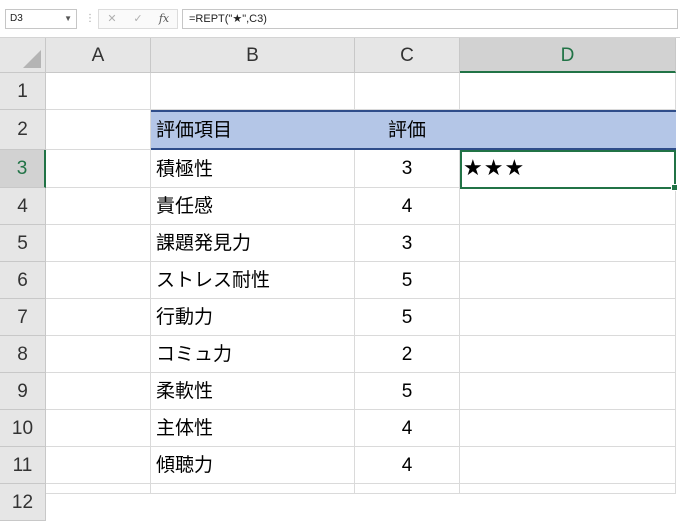  I want to click on row-header-8: 8, so click(23, 354).